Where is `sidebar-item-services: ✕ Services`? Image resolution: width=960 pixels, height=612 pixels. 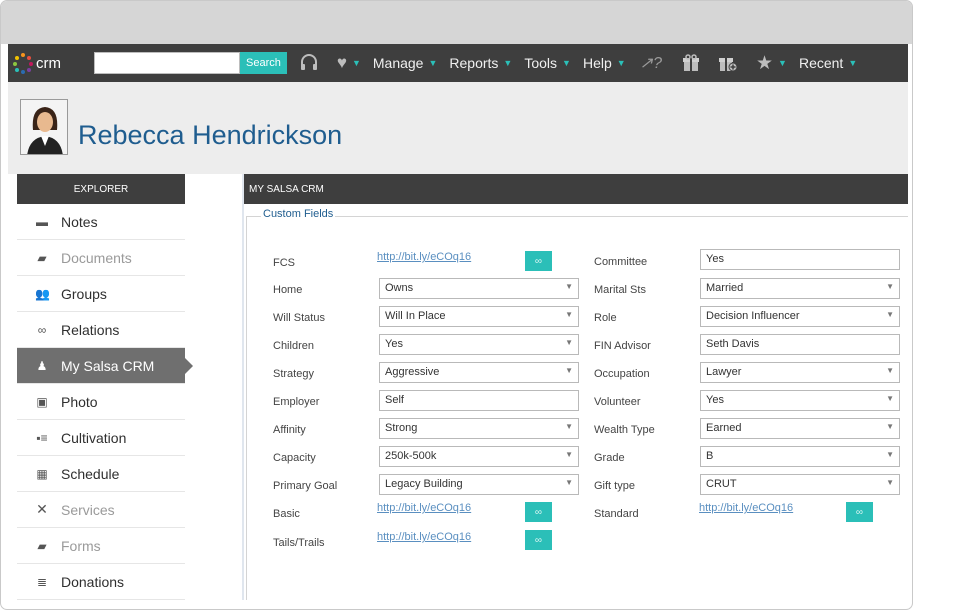 sidebar-item-services: ✕ Services is located at coordinates (101, 510).